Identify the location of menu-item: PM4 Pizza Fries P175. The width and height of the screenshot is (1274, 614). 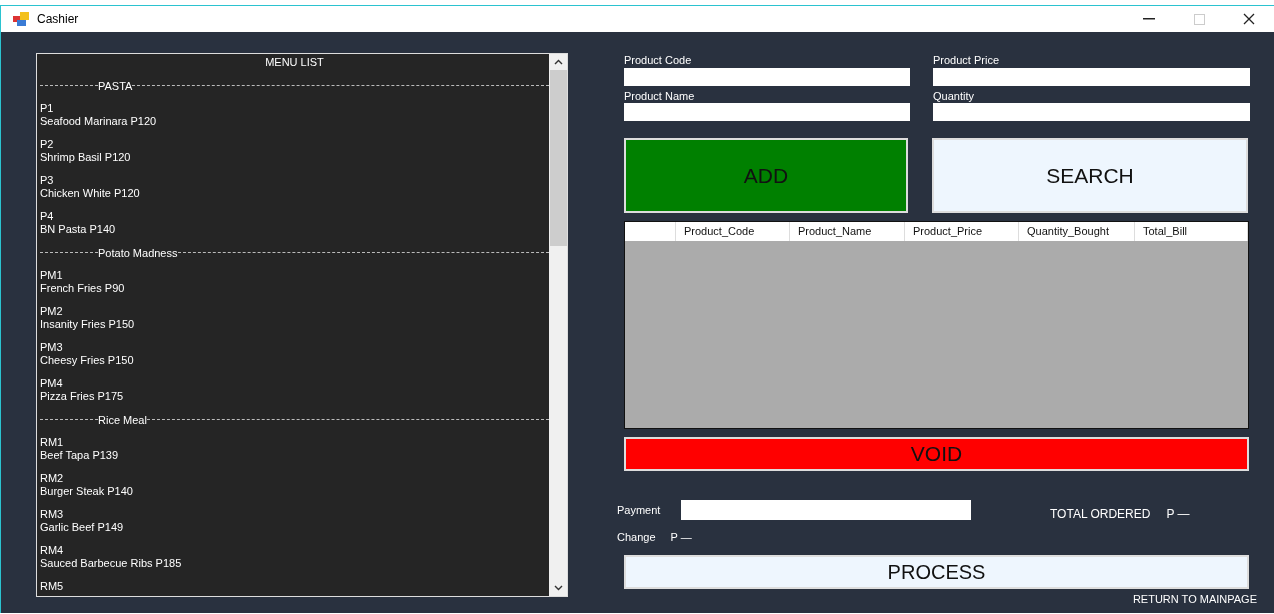
(294, 390).